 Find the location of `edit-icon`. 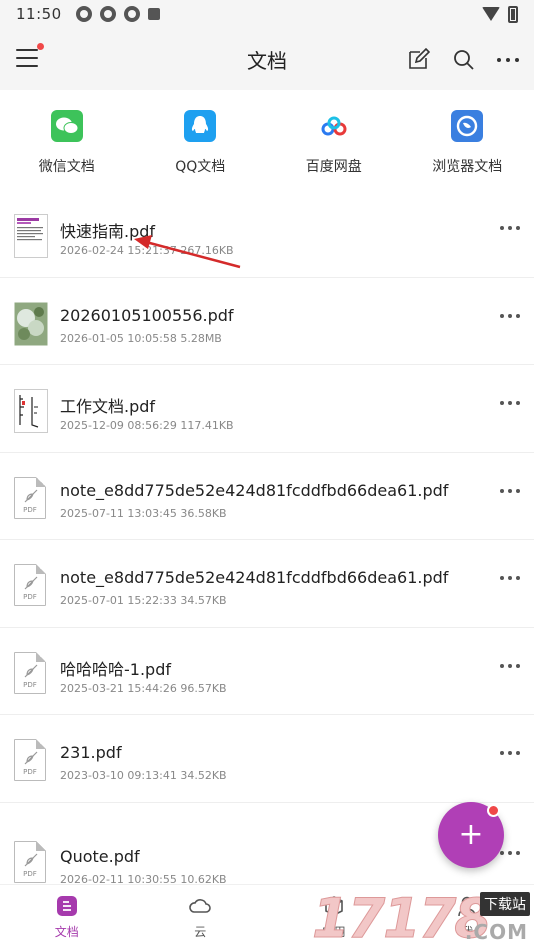

edit-icon is located at coordinates (420, 58).